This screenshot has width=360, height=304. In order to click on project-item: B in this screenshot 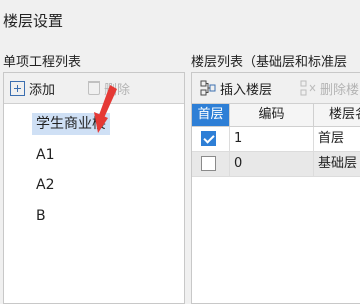, I will do `click(41, 216)`.